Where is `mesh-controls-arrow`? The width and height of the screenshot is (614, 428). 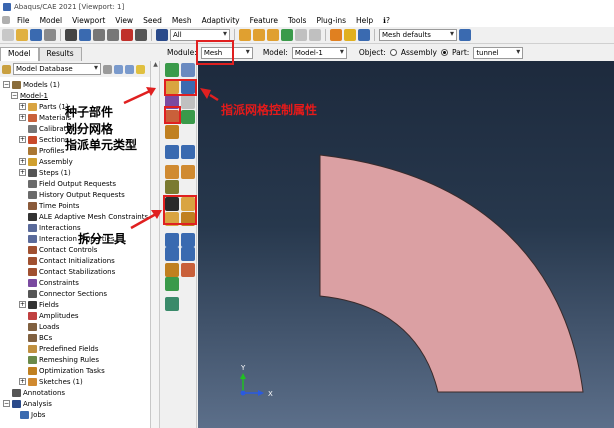
mesh-controls-arrow is located at coordinates (214, 97).